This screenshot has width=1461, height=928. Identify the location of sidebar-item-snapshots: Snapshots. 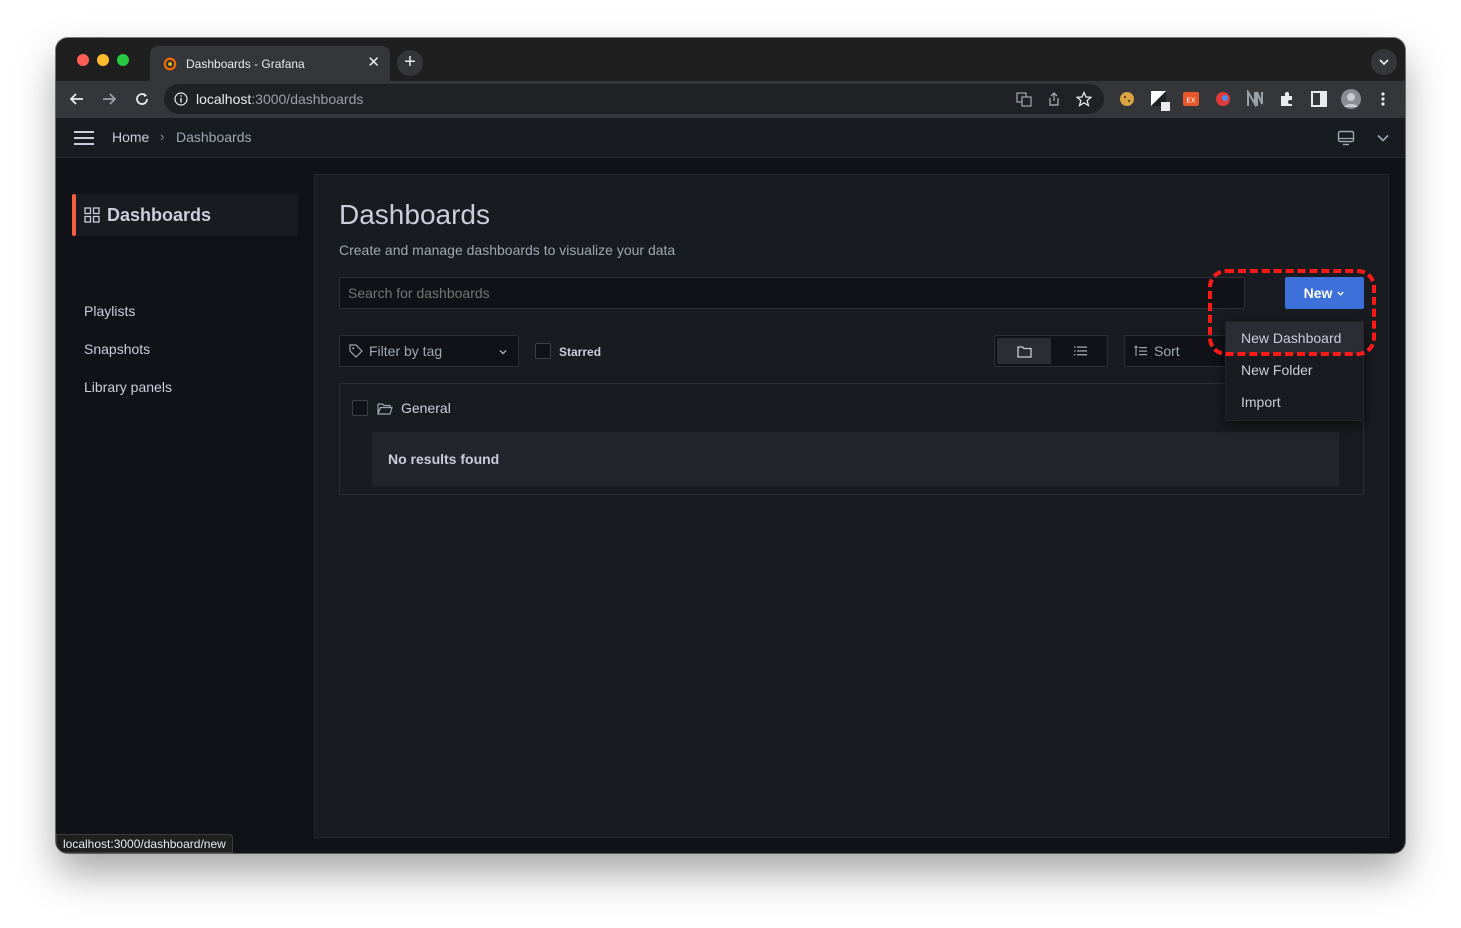
(117, 349).